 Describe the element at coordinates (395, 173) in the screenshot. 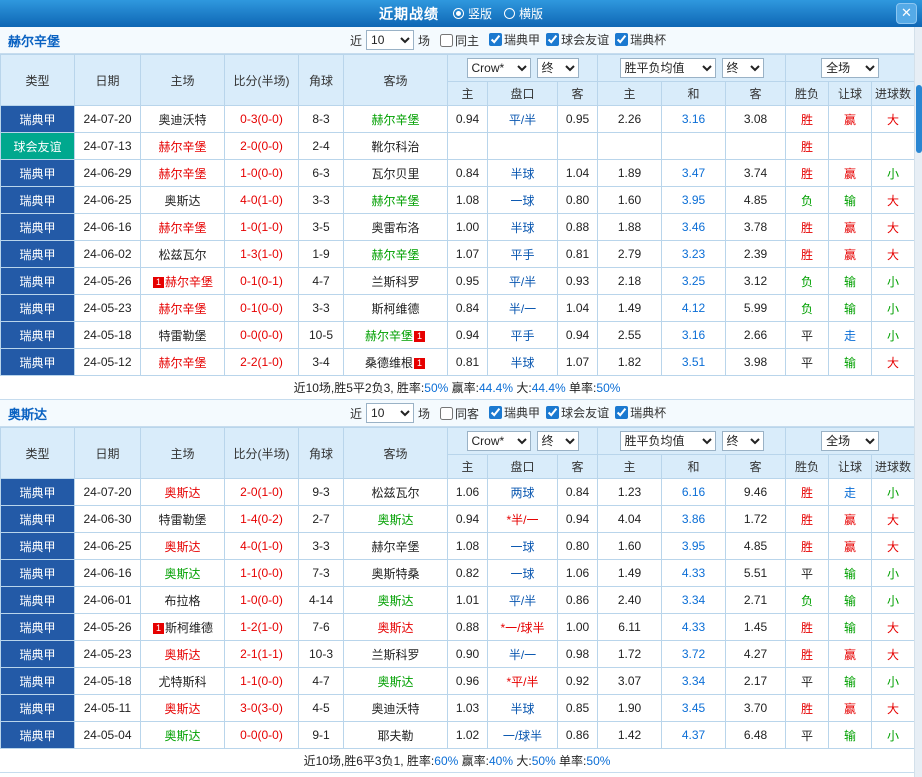

I see `team-name-text: 瓦尔贝里` at that location.